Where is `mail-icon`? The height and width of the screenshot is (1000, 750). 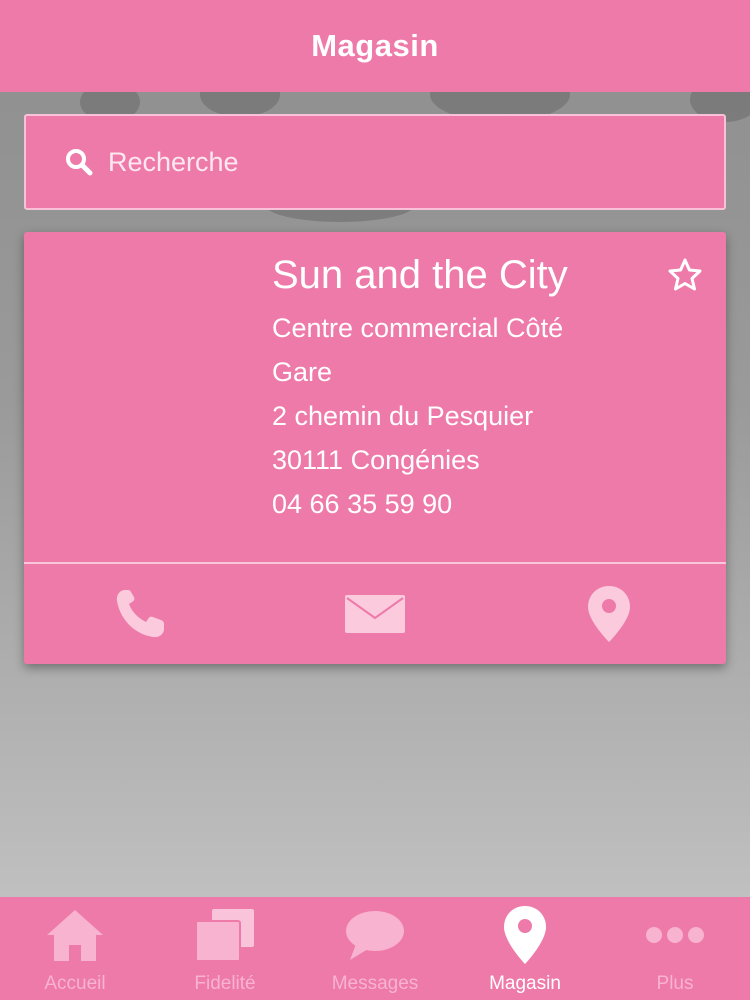 mail-icon is located at coordinates (375, 614).